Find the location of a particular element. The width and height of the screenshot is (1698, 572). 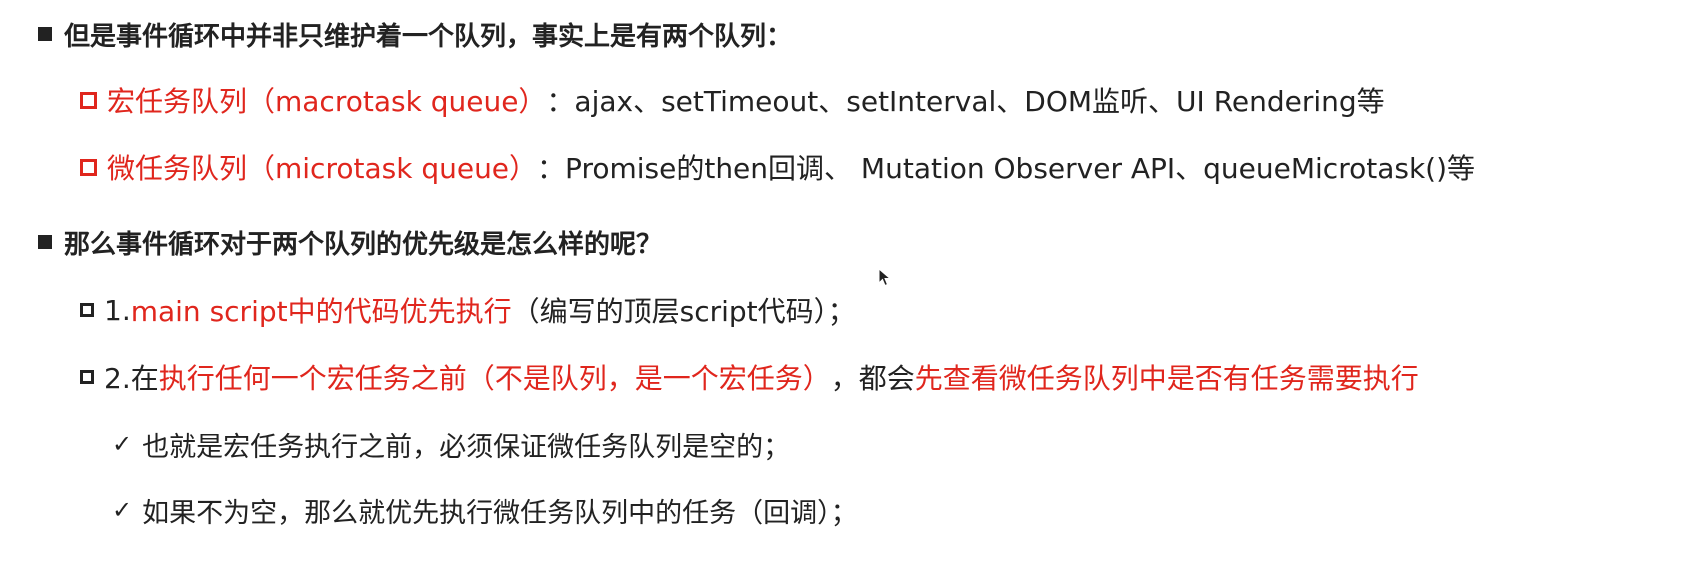

priority-item-1: 1. main script中的代码优先执行 （编写的顶层script代码）； is located at coordinates (468, 310).